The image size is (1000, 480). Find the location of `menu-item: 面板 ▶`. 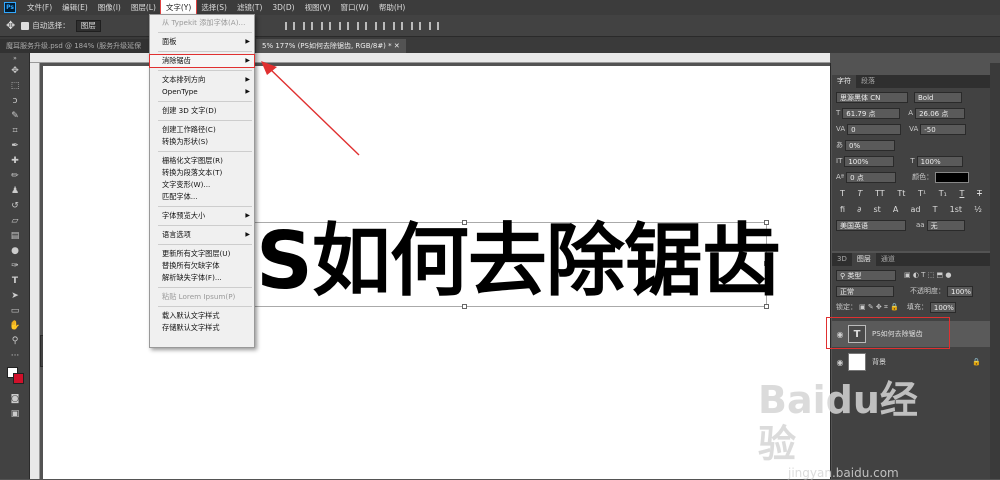

menu-item: 面板 ▶ is located at coordinates (202, 42).